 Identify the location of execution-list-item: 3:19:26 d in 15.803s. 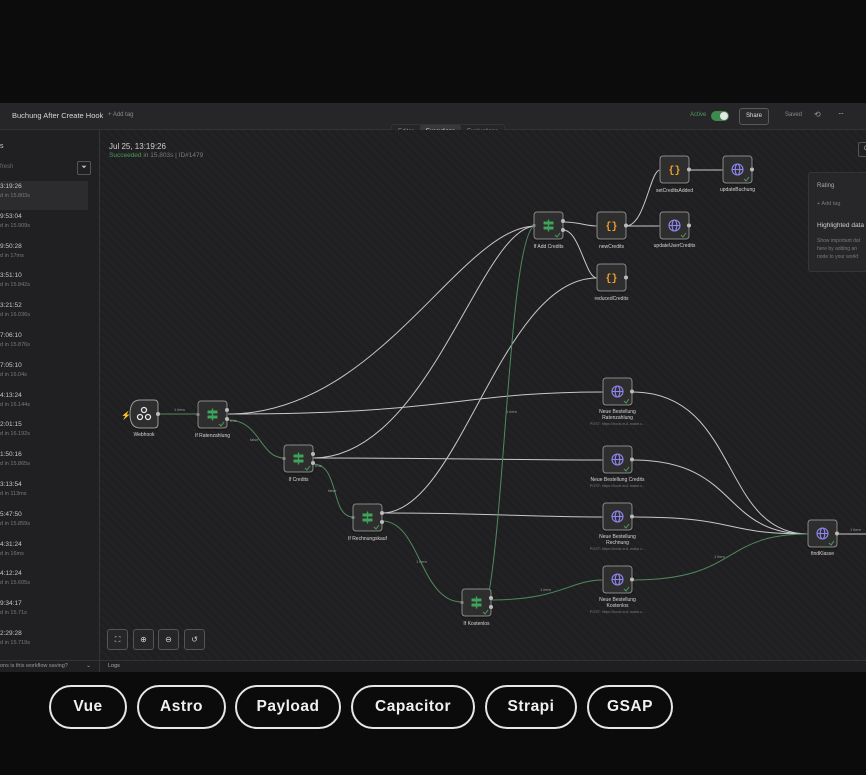
(44, 195).